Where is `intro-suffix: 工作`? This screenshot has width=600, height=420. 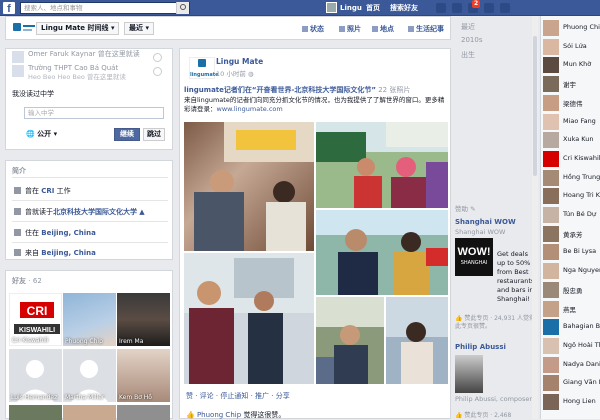 intro-suffix: 工作 is located at coordinates (62, 191).